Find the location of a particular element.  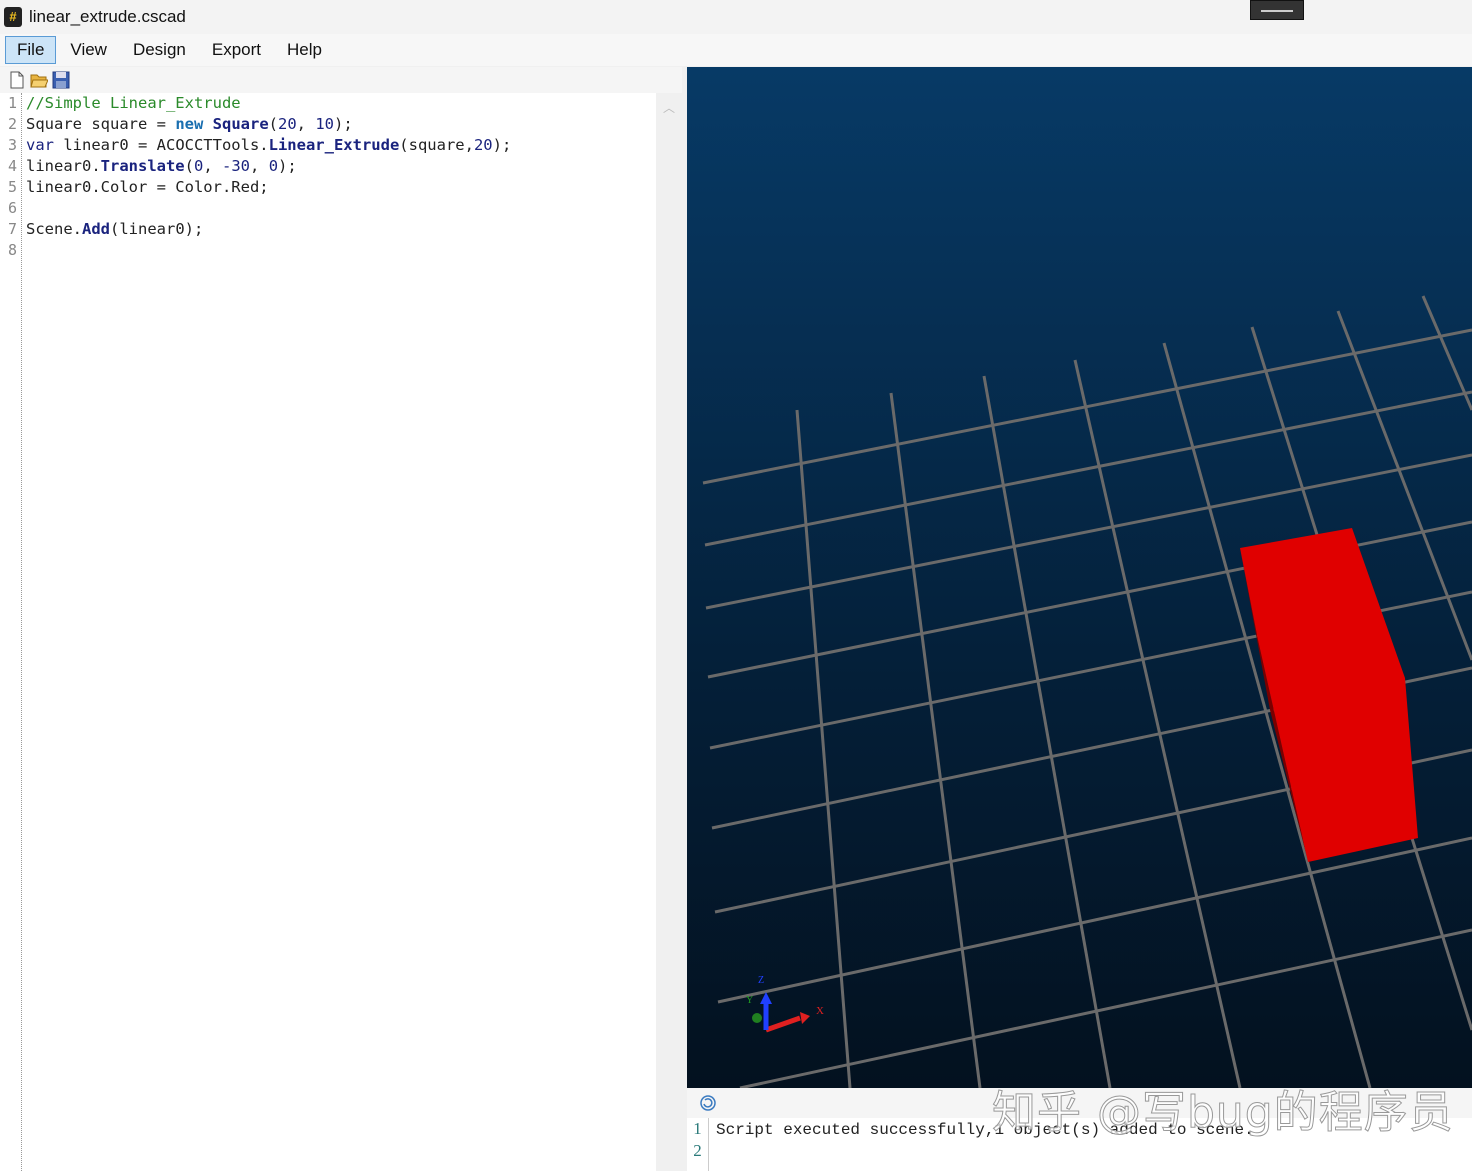

open-folder-icon is located at coordinates (39, 80).